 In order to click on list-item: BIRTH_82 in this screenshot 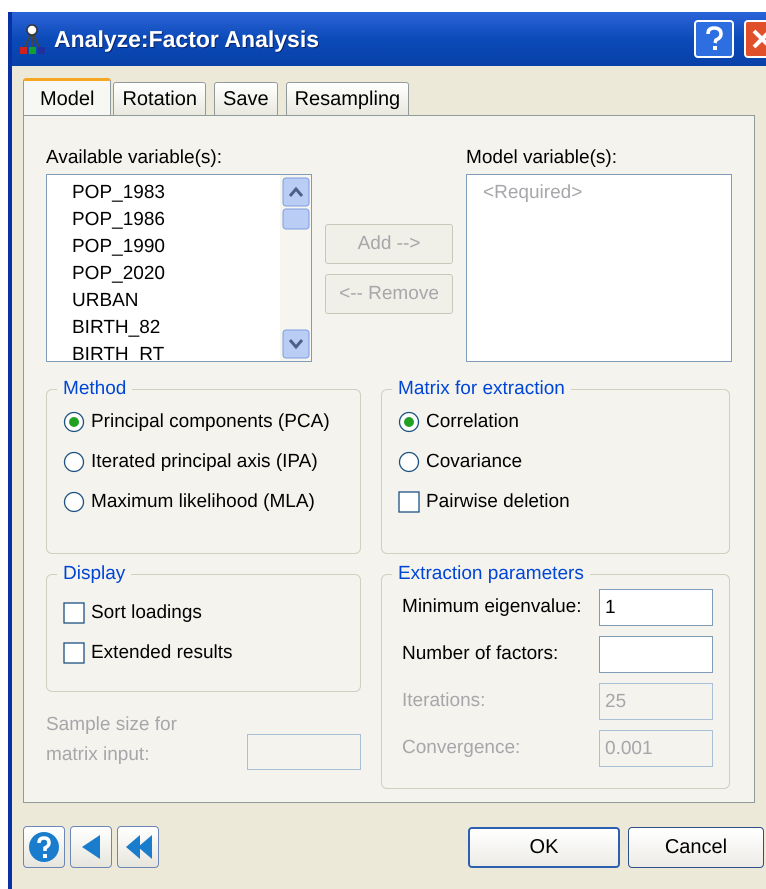, I will do `click(176, 327)`.